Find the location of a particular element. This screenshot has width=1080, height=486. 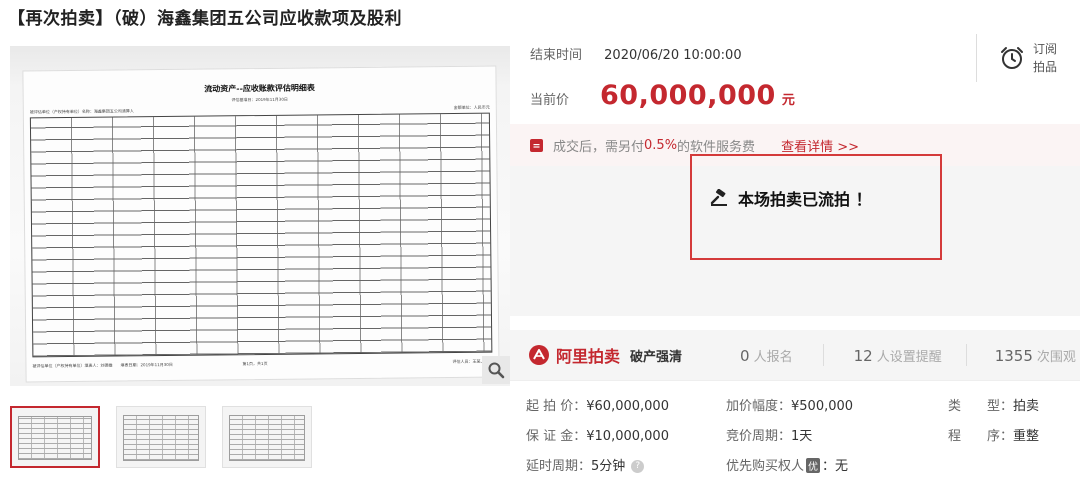

current-price-row: 当前价 60,000,000 元 is located at coordinates (662, 95).